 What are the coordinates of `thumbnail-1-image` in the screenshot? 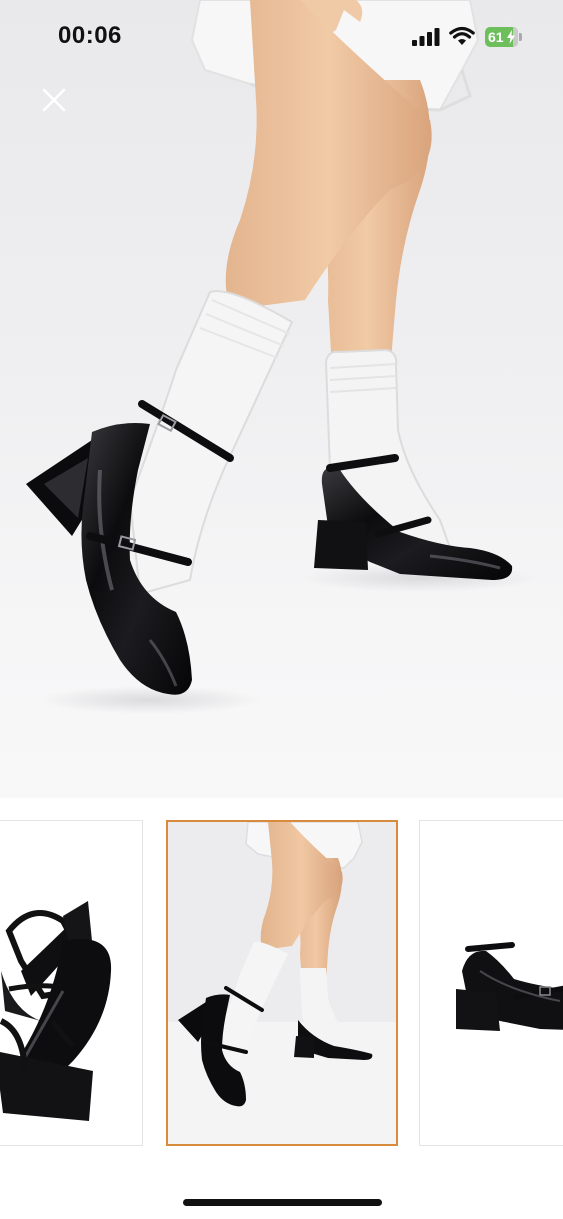 It's located at (71, 983).